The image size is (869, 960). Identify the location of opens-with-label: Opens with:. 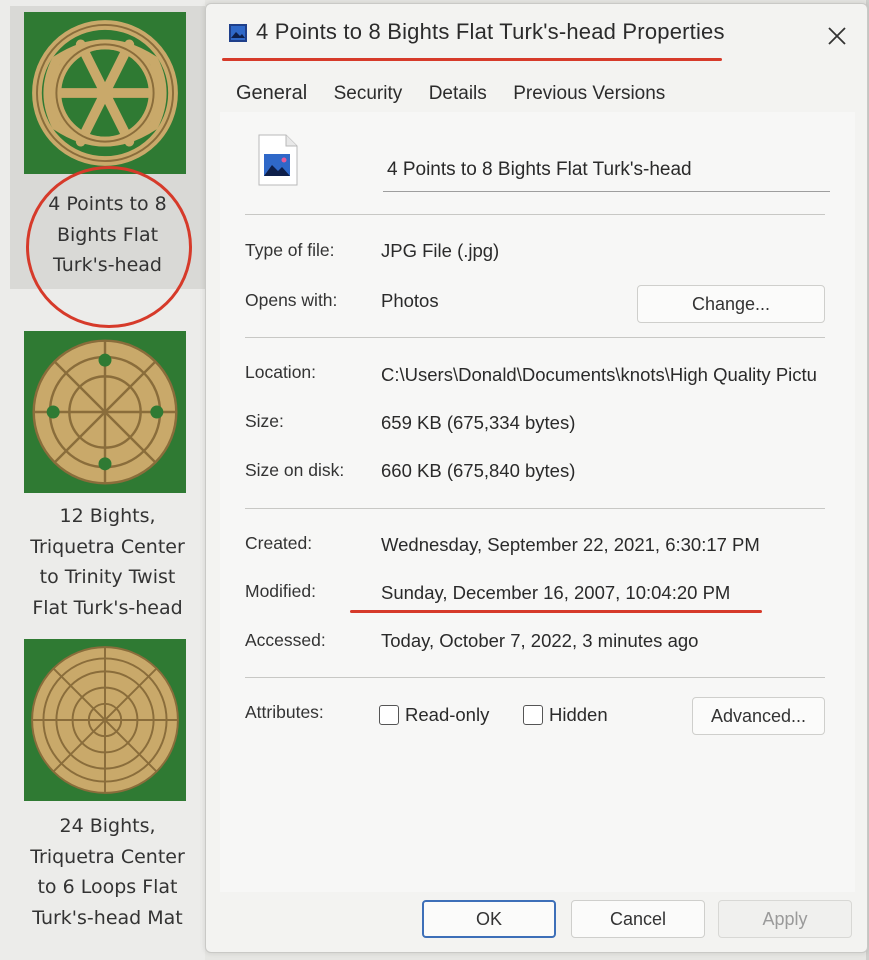
(291, 300).